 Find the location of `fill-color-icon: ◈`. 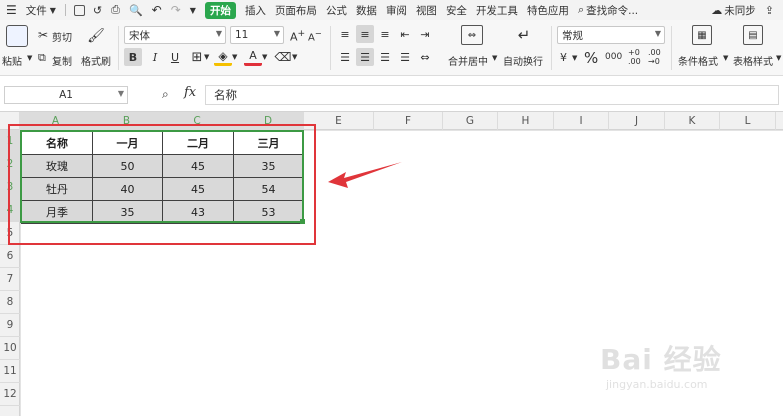

fill-color-icon: ◈ is located at coordinates (223, 57).